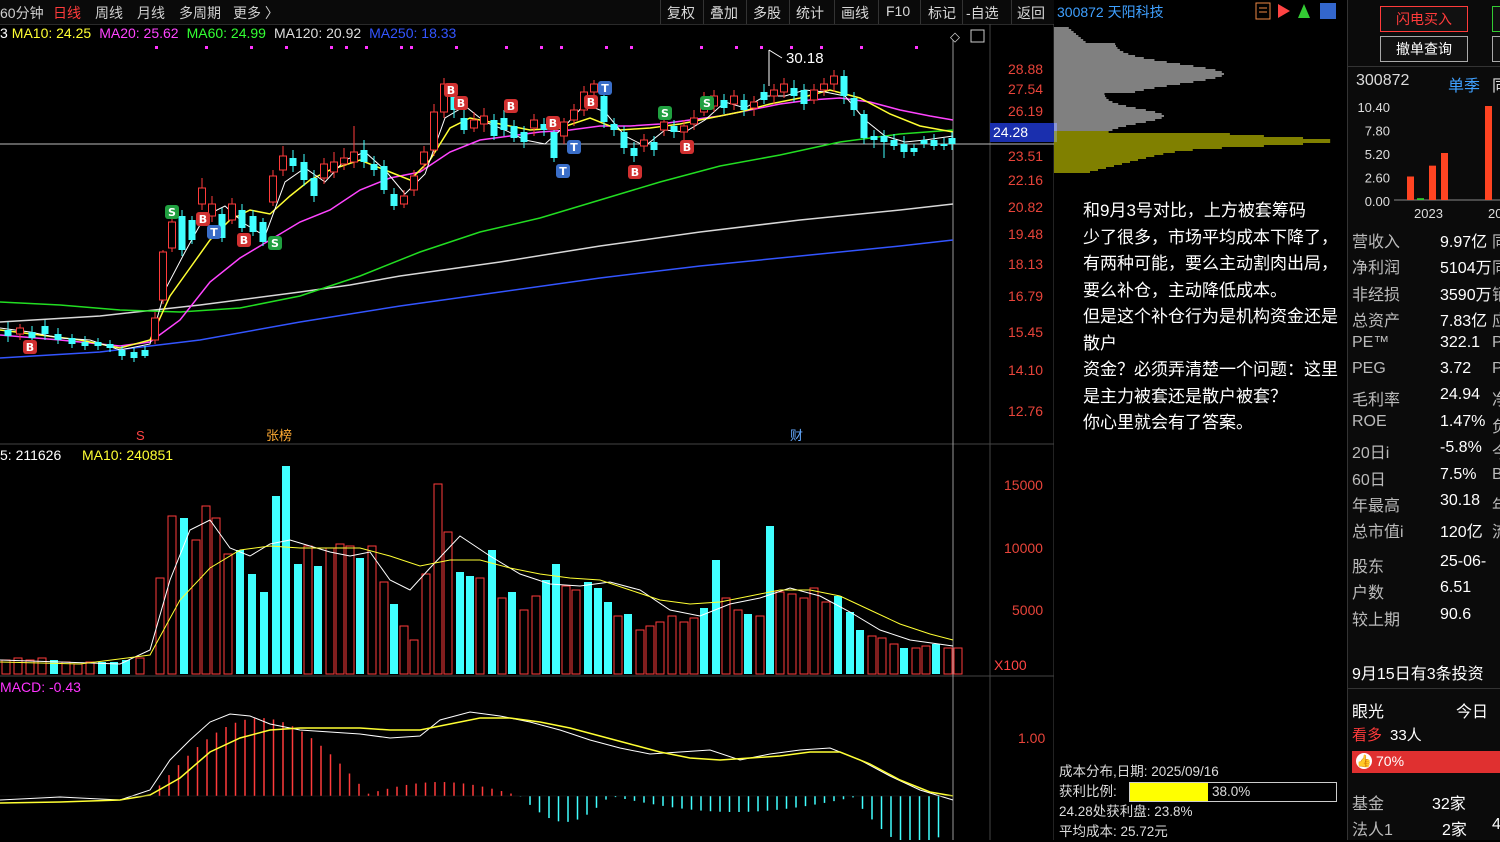 The height and width of the screenshot is (842, 1500). I want to click on mark-button: 标记, so click(942, 13).